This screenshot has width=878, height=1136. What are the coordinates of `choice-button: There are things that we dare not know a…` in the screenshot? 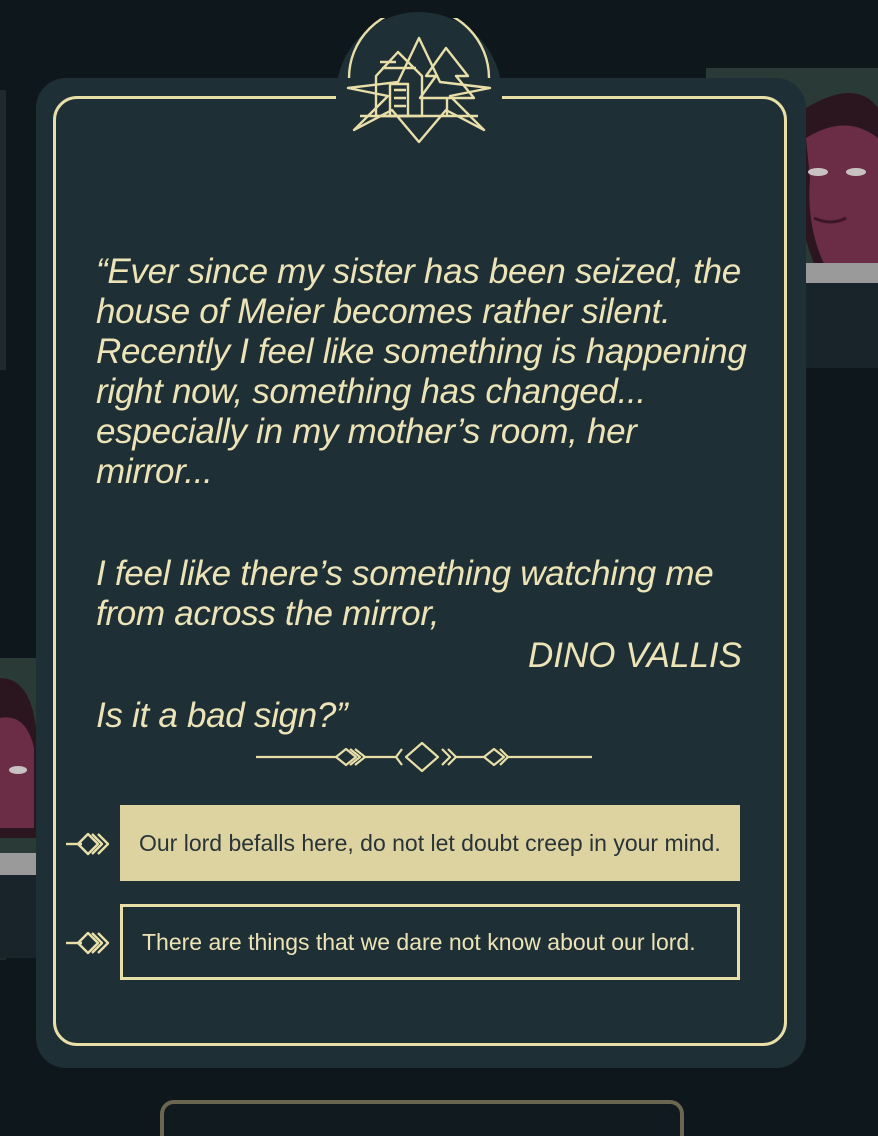 It's located at (430, 942).